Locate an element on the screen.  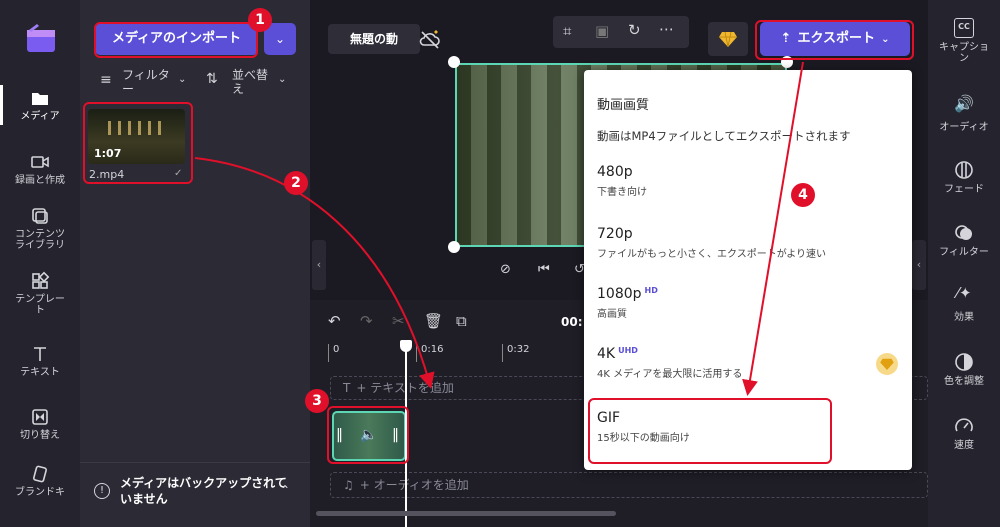
arrow-export-to-gif is located at coordinates (773, 228).